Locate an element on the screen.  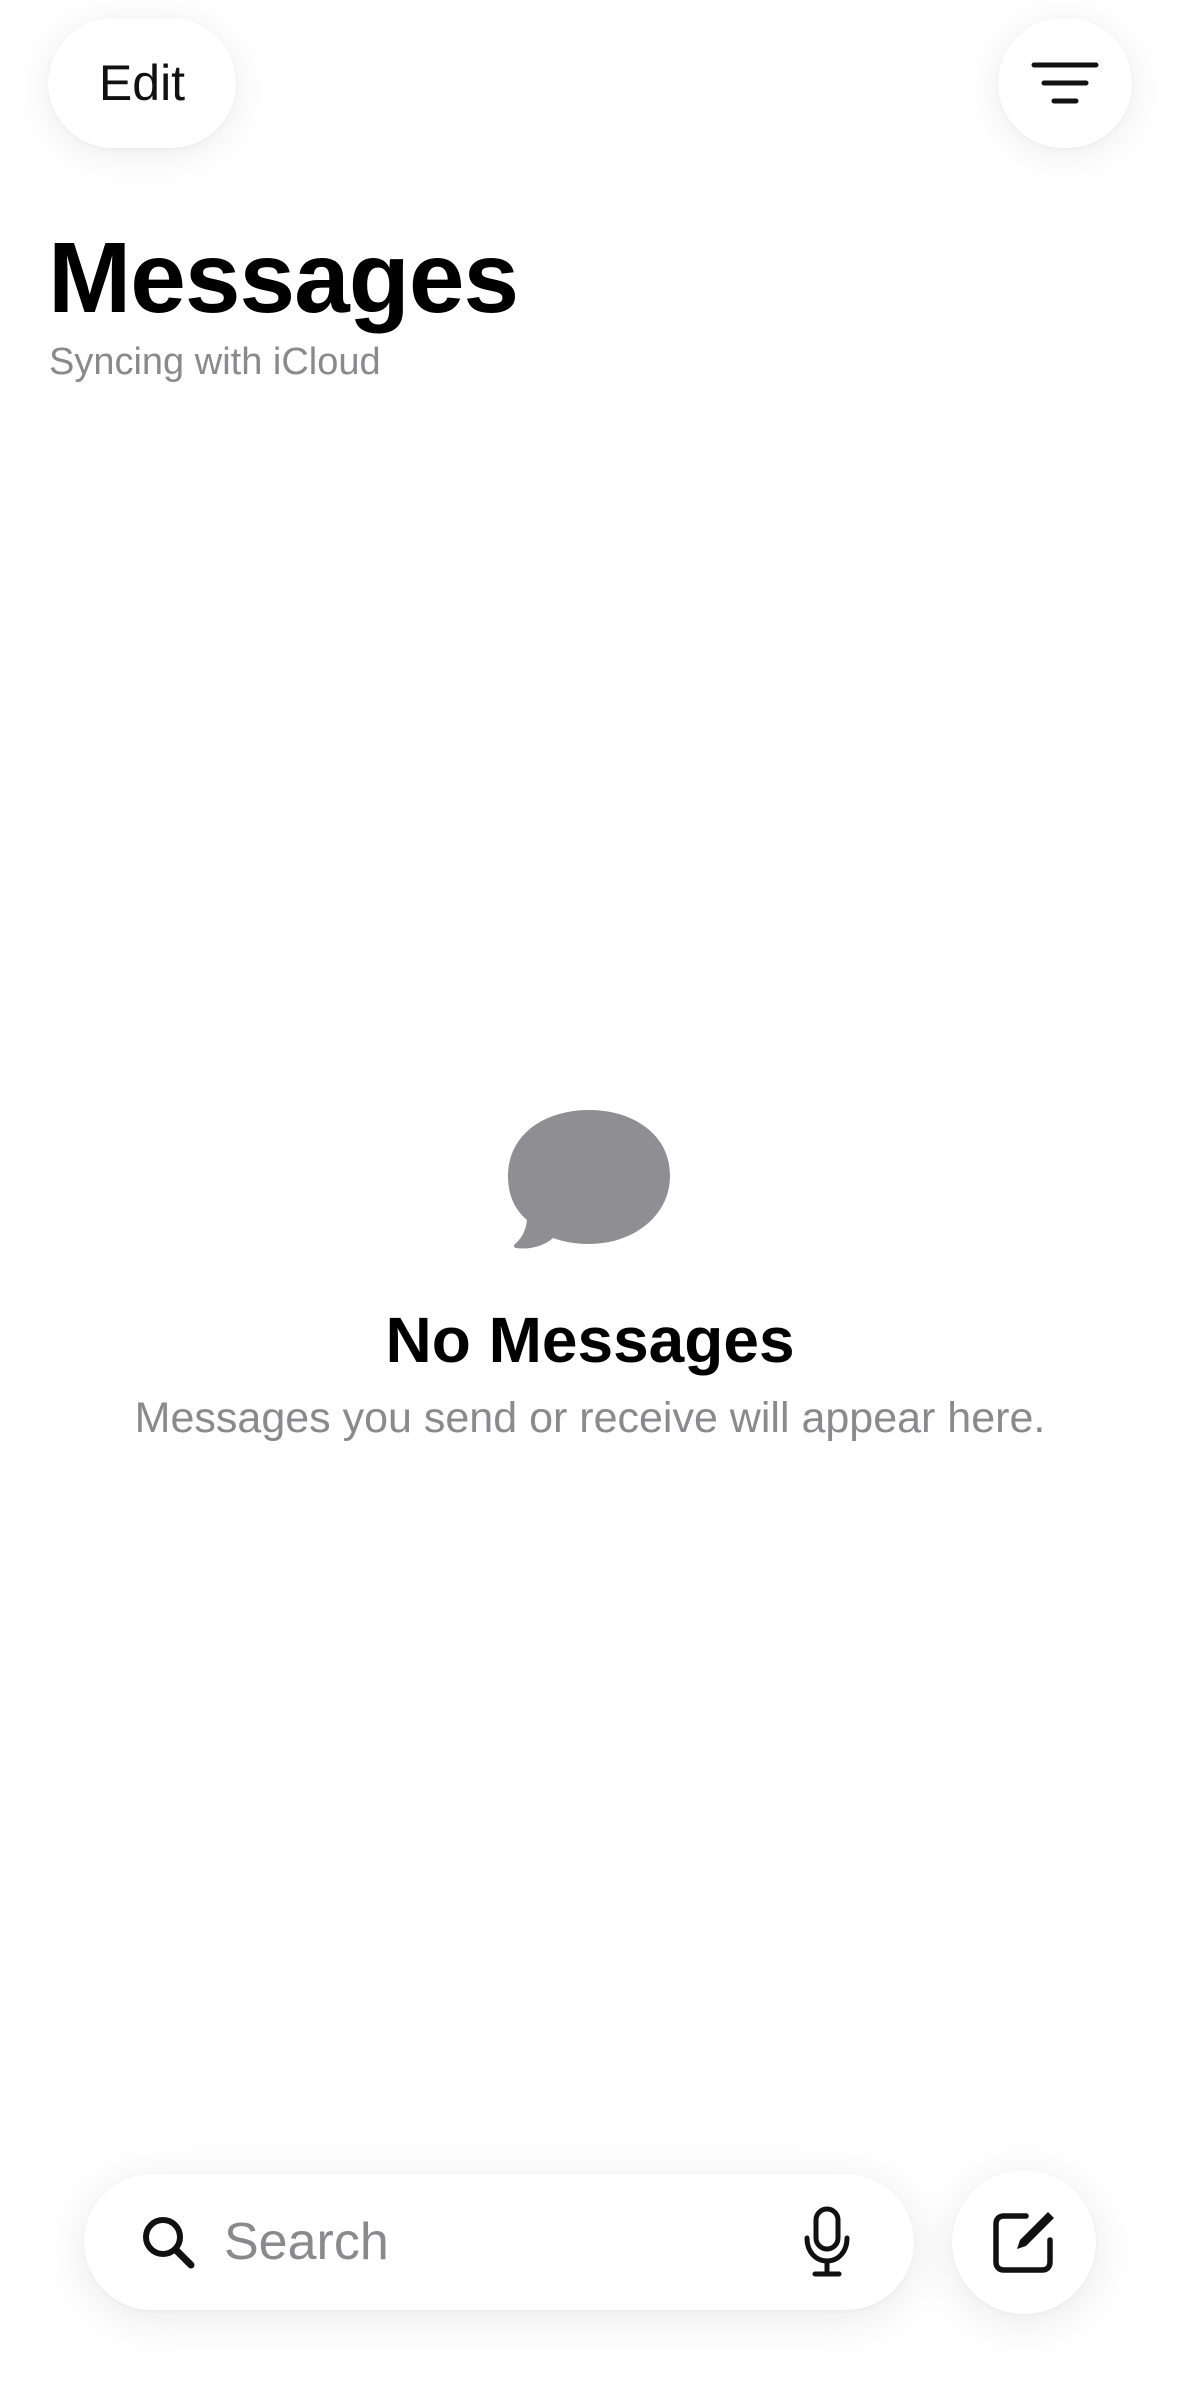
compose-icon is located at coordinates (1023, 2242).